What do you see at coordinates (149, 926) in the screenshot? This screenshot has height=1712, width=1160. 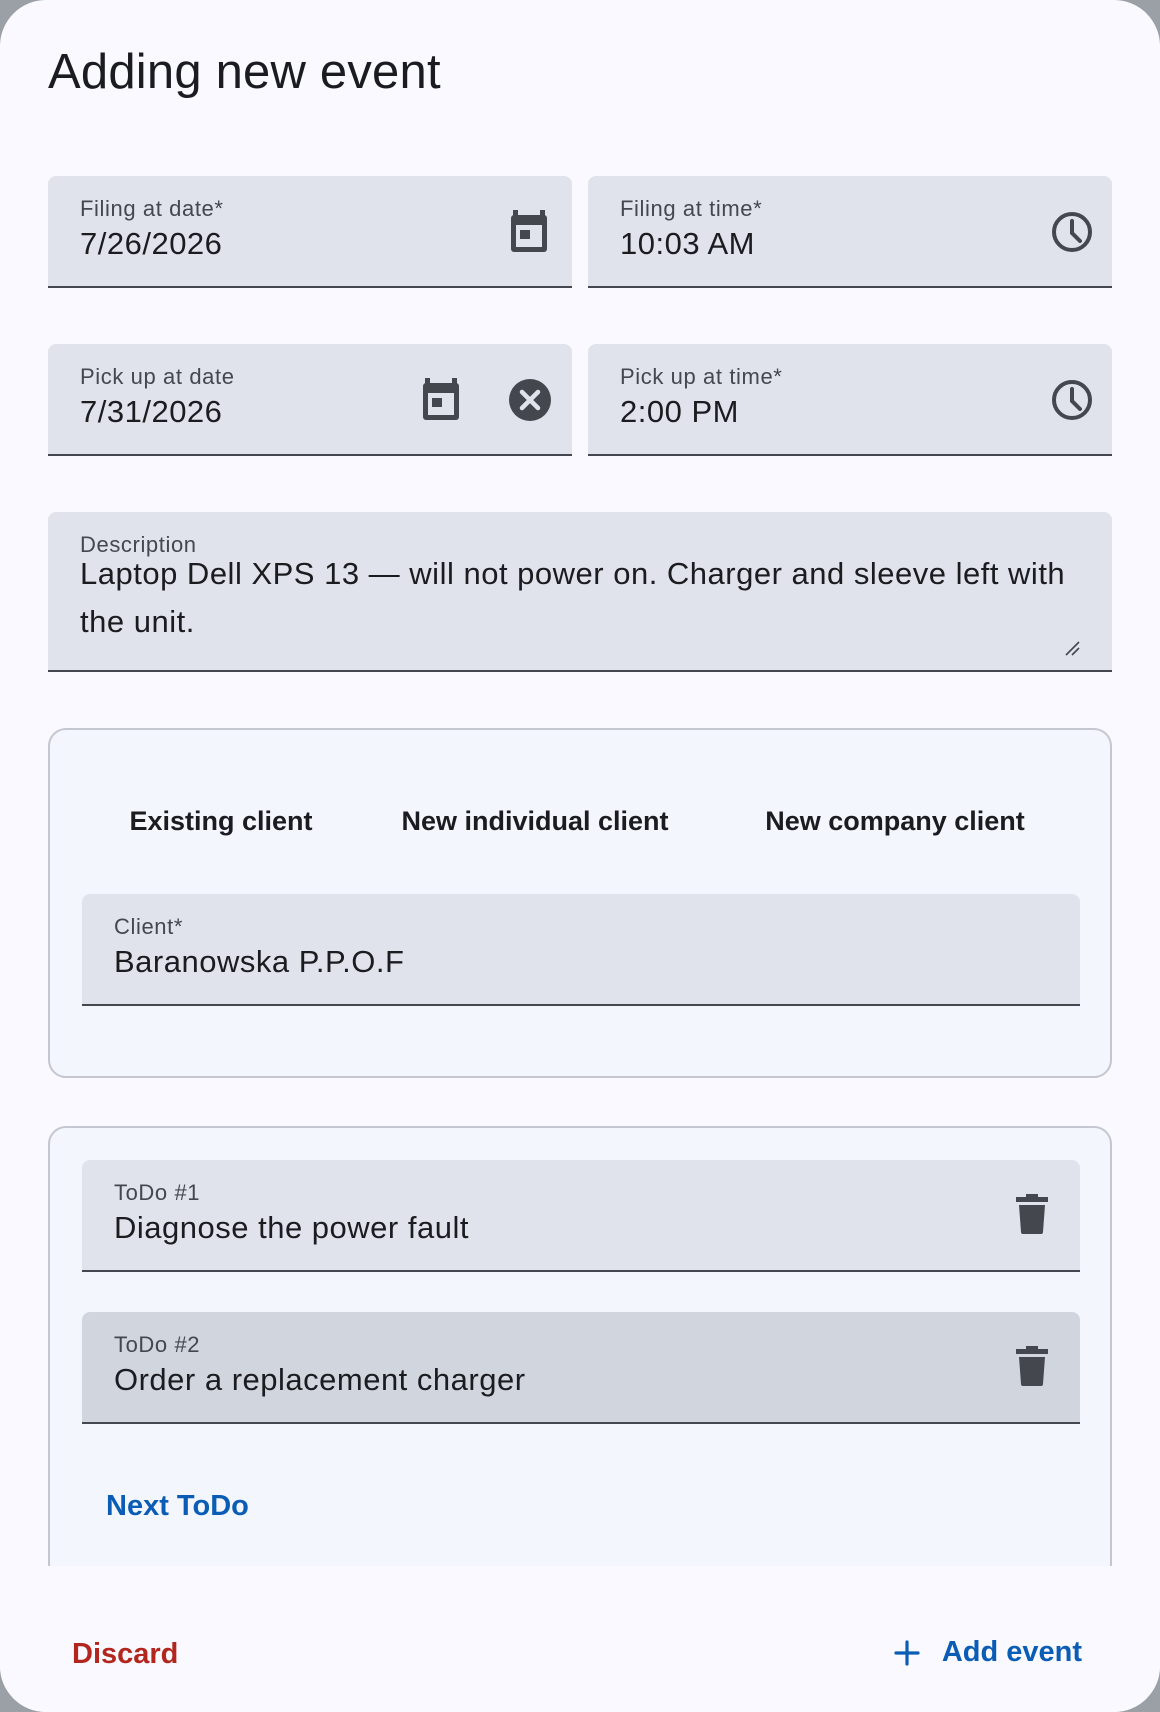 I see `client-label: Client*` at bounding box center [149, 926].